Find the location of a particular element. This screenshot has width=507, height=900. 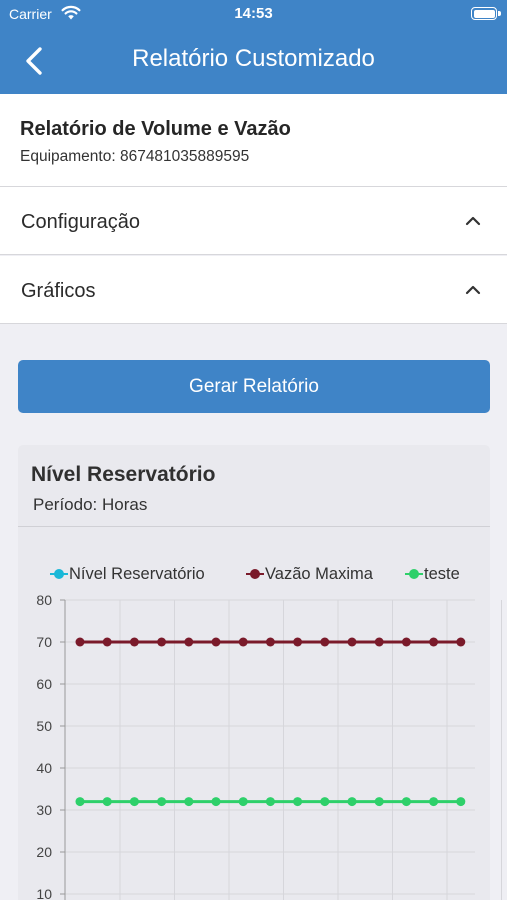

y-tick-label: 50 is located at coordinates (44, 726).